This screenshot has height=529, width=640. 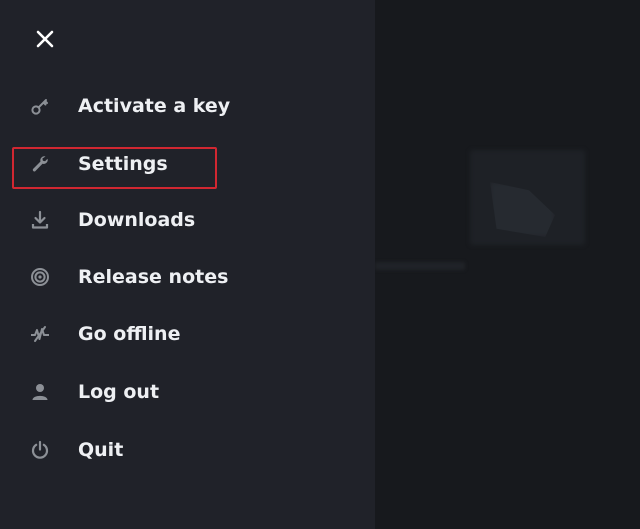 I want to click on menu-item-settings: Settings, so click(x=148, y=164).